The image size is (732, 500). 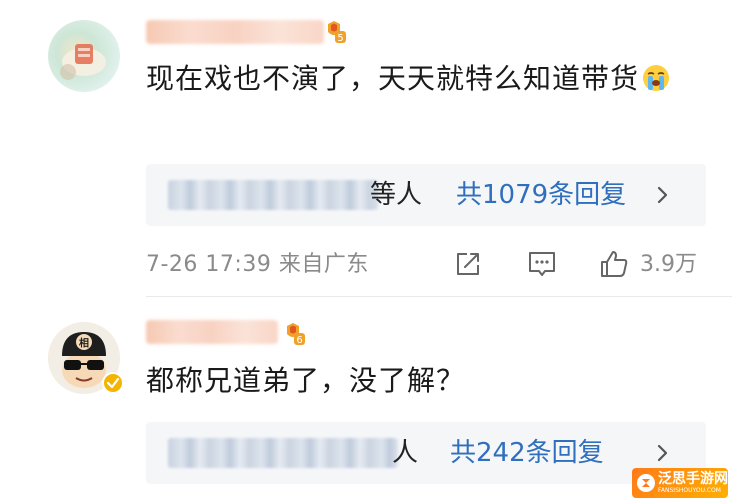 I want to click on site-watermark: 泛思手游网 FANSISHOUYOU.COM, so click(x=680, y=483).